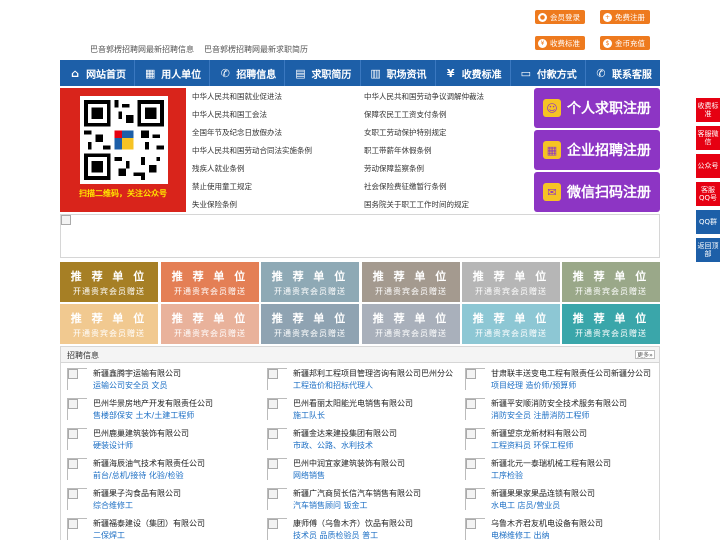  I want to click on back-to-top-button: 返回顶部, so click(708, 250).